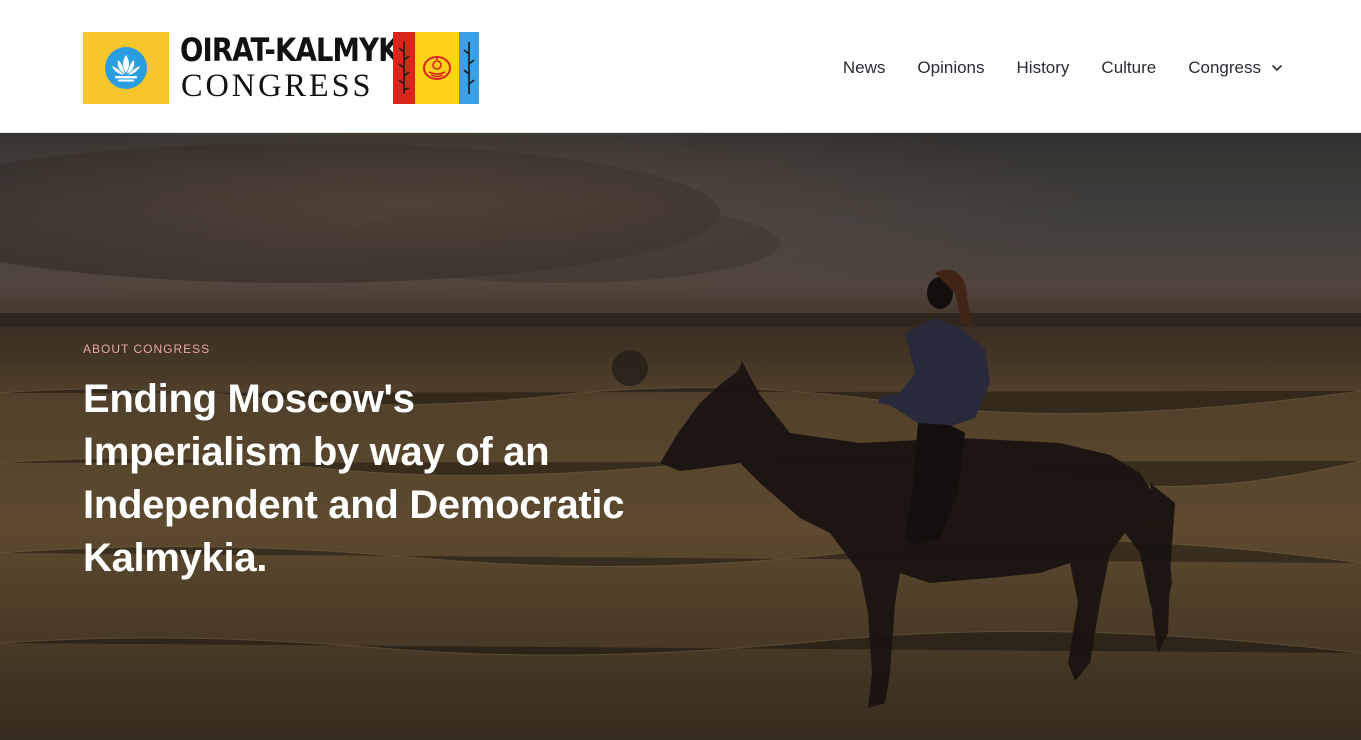  I want to click on kalmyk-flag-icon, so click(436, 68).